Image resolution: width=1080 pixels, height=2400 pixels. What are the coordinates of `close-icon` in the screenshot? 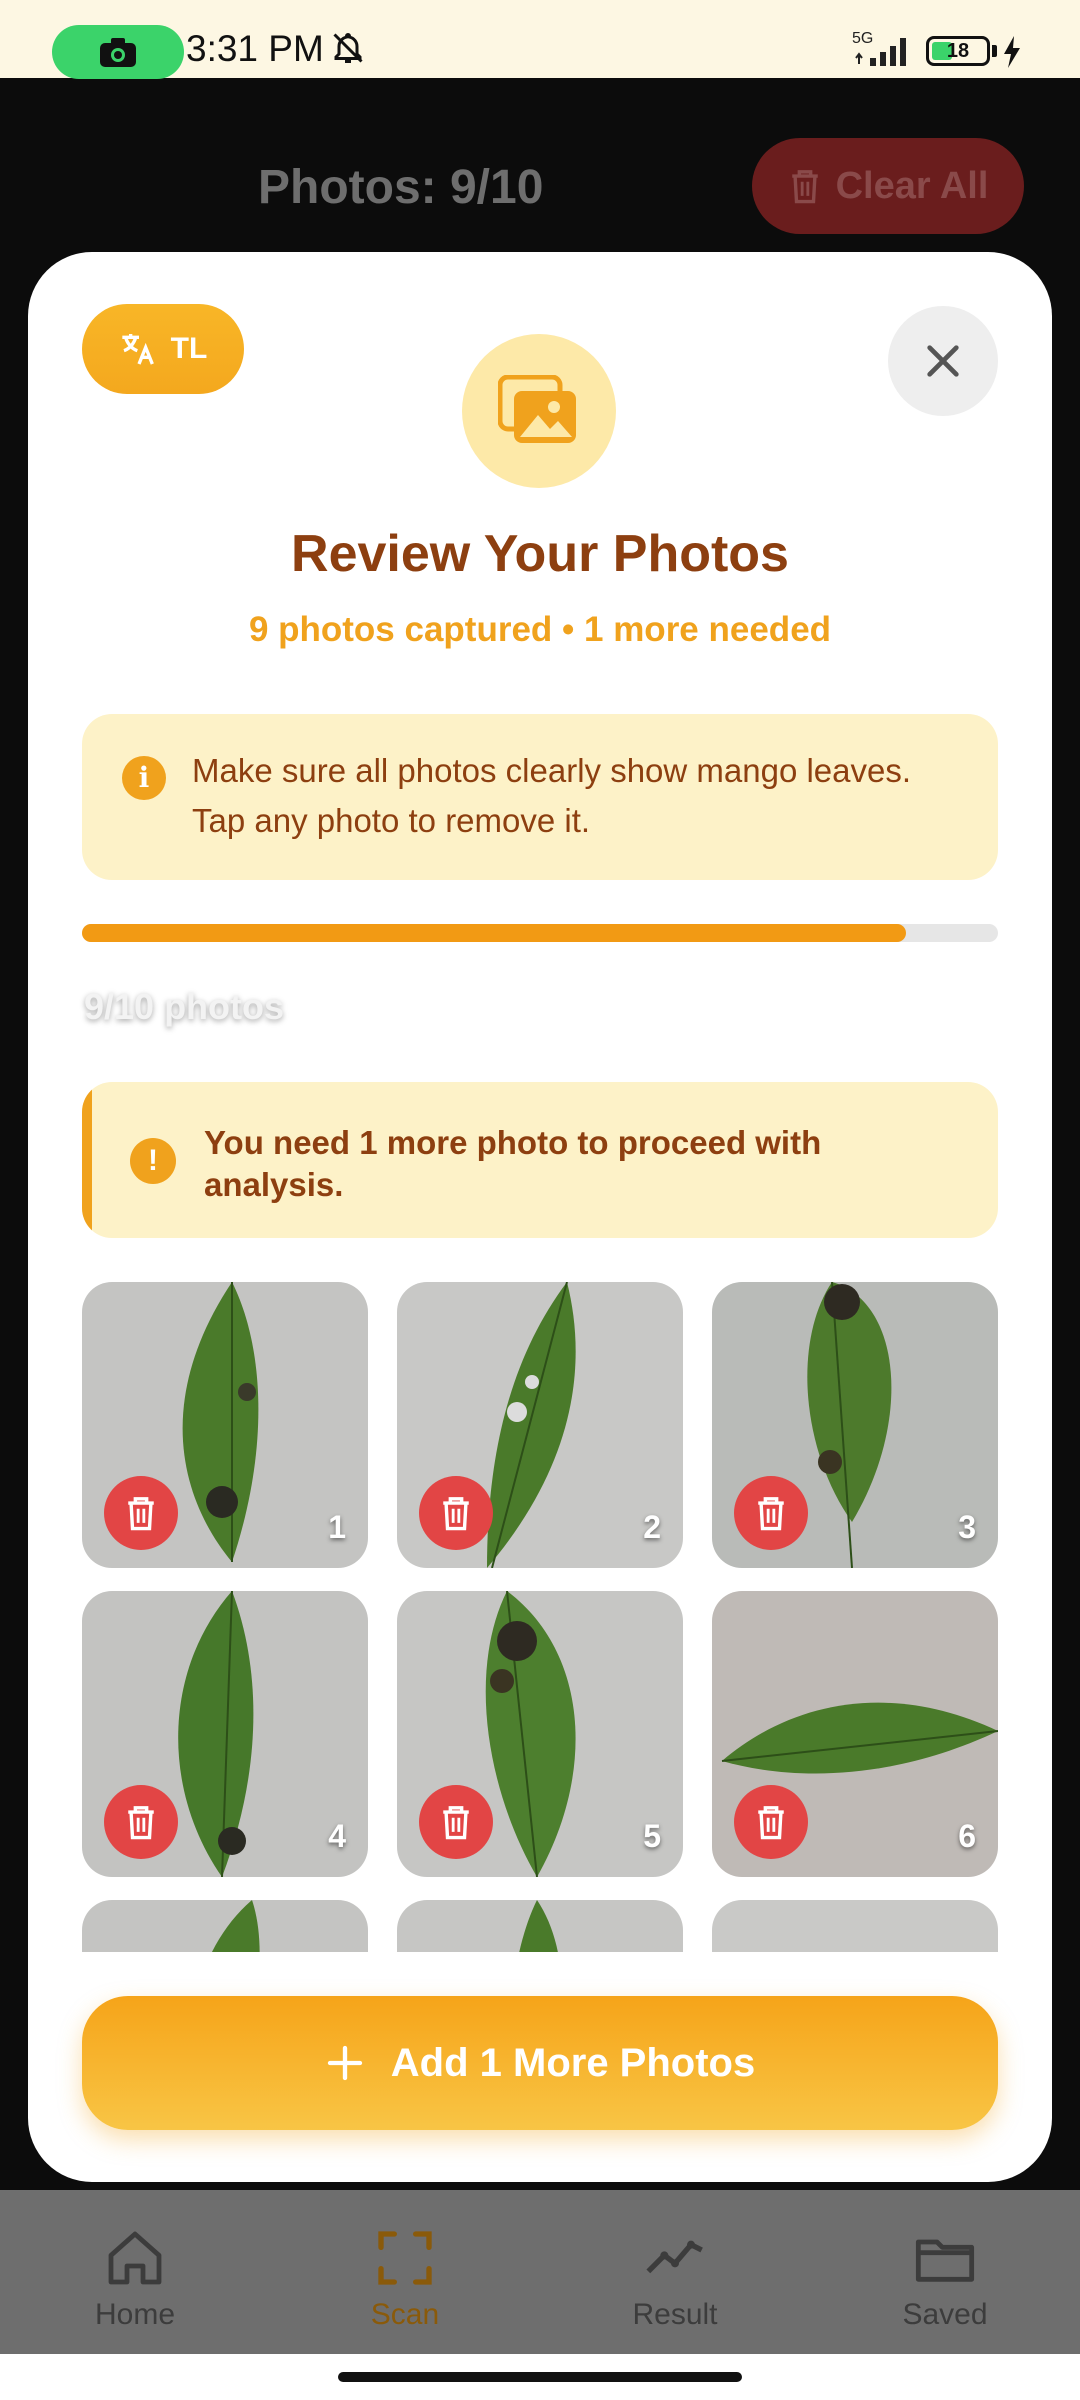 It's located at (943, 361).